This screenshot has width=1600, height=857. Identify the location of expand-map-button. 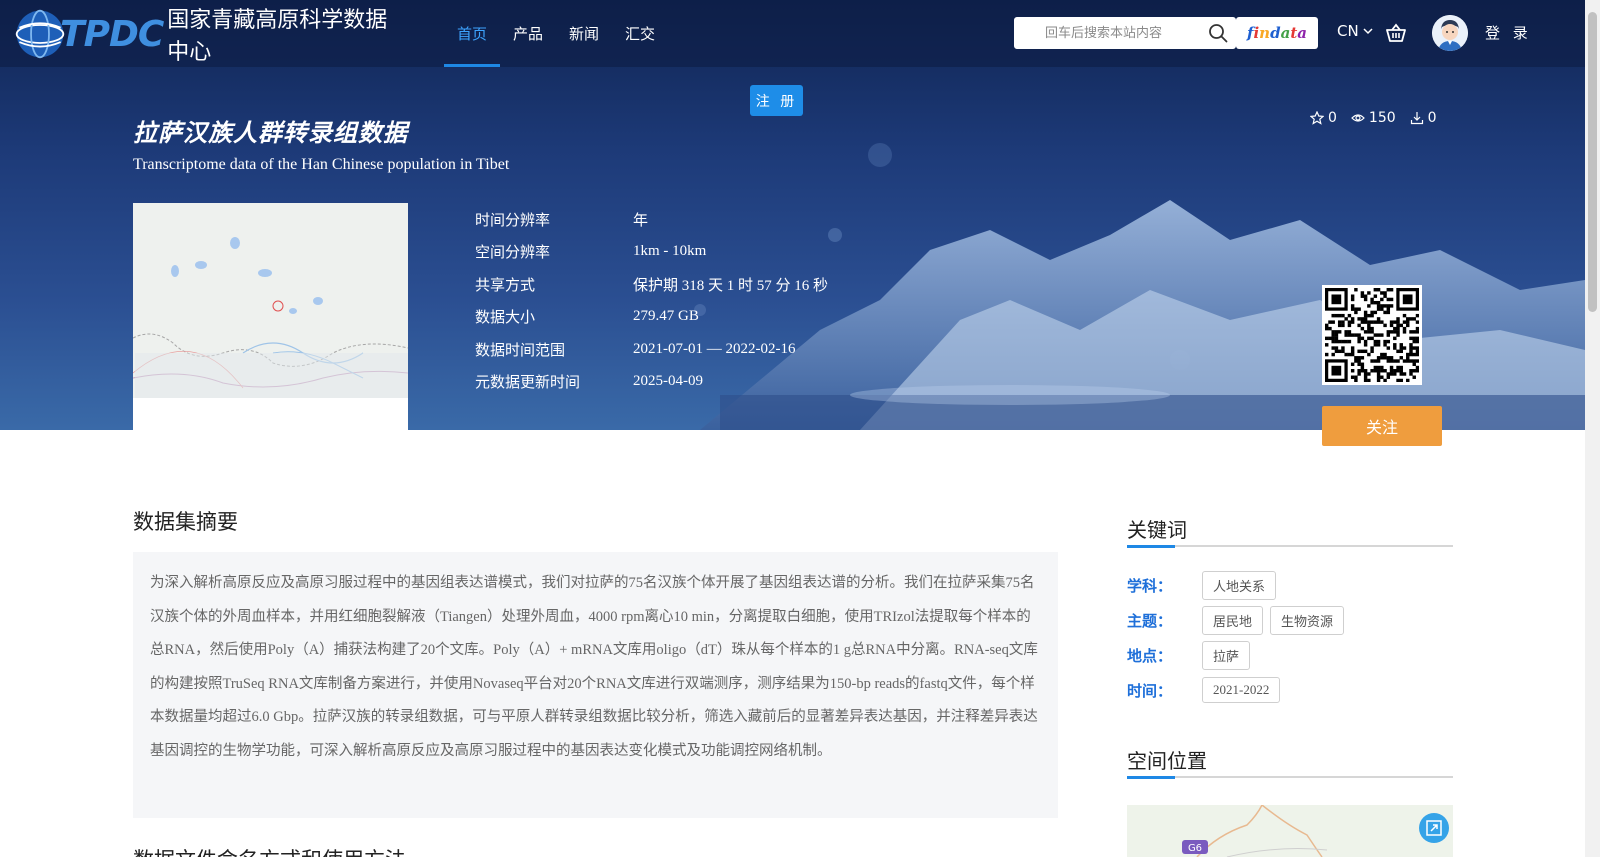
(1434, 828).